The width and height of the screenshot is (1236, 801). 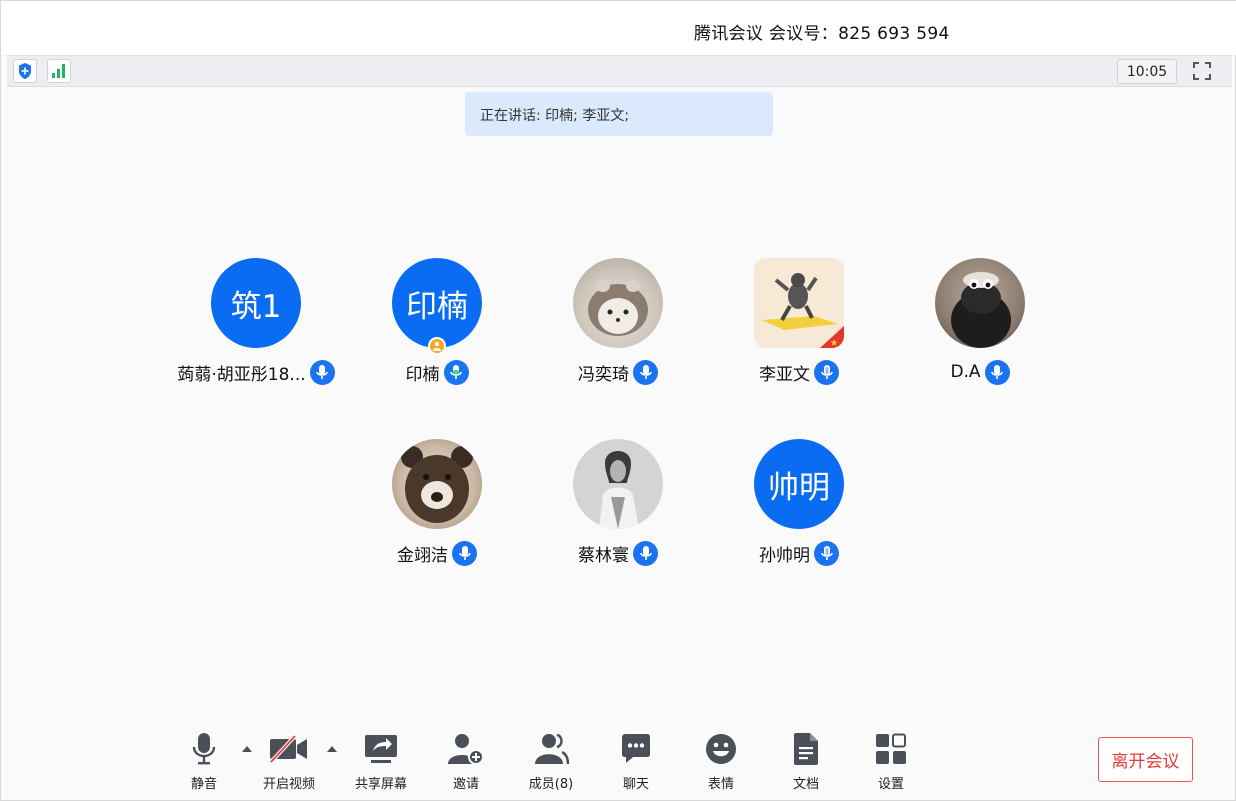 What do you see at coordinates (437, 303) in the screenshot?
I see `avatar: 印楠` at bounding box center [437, 303].